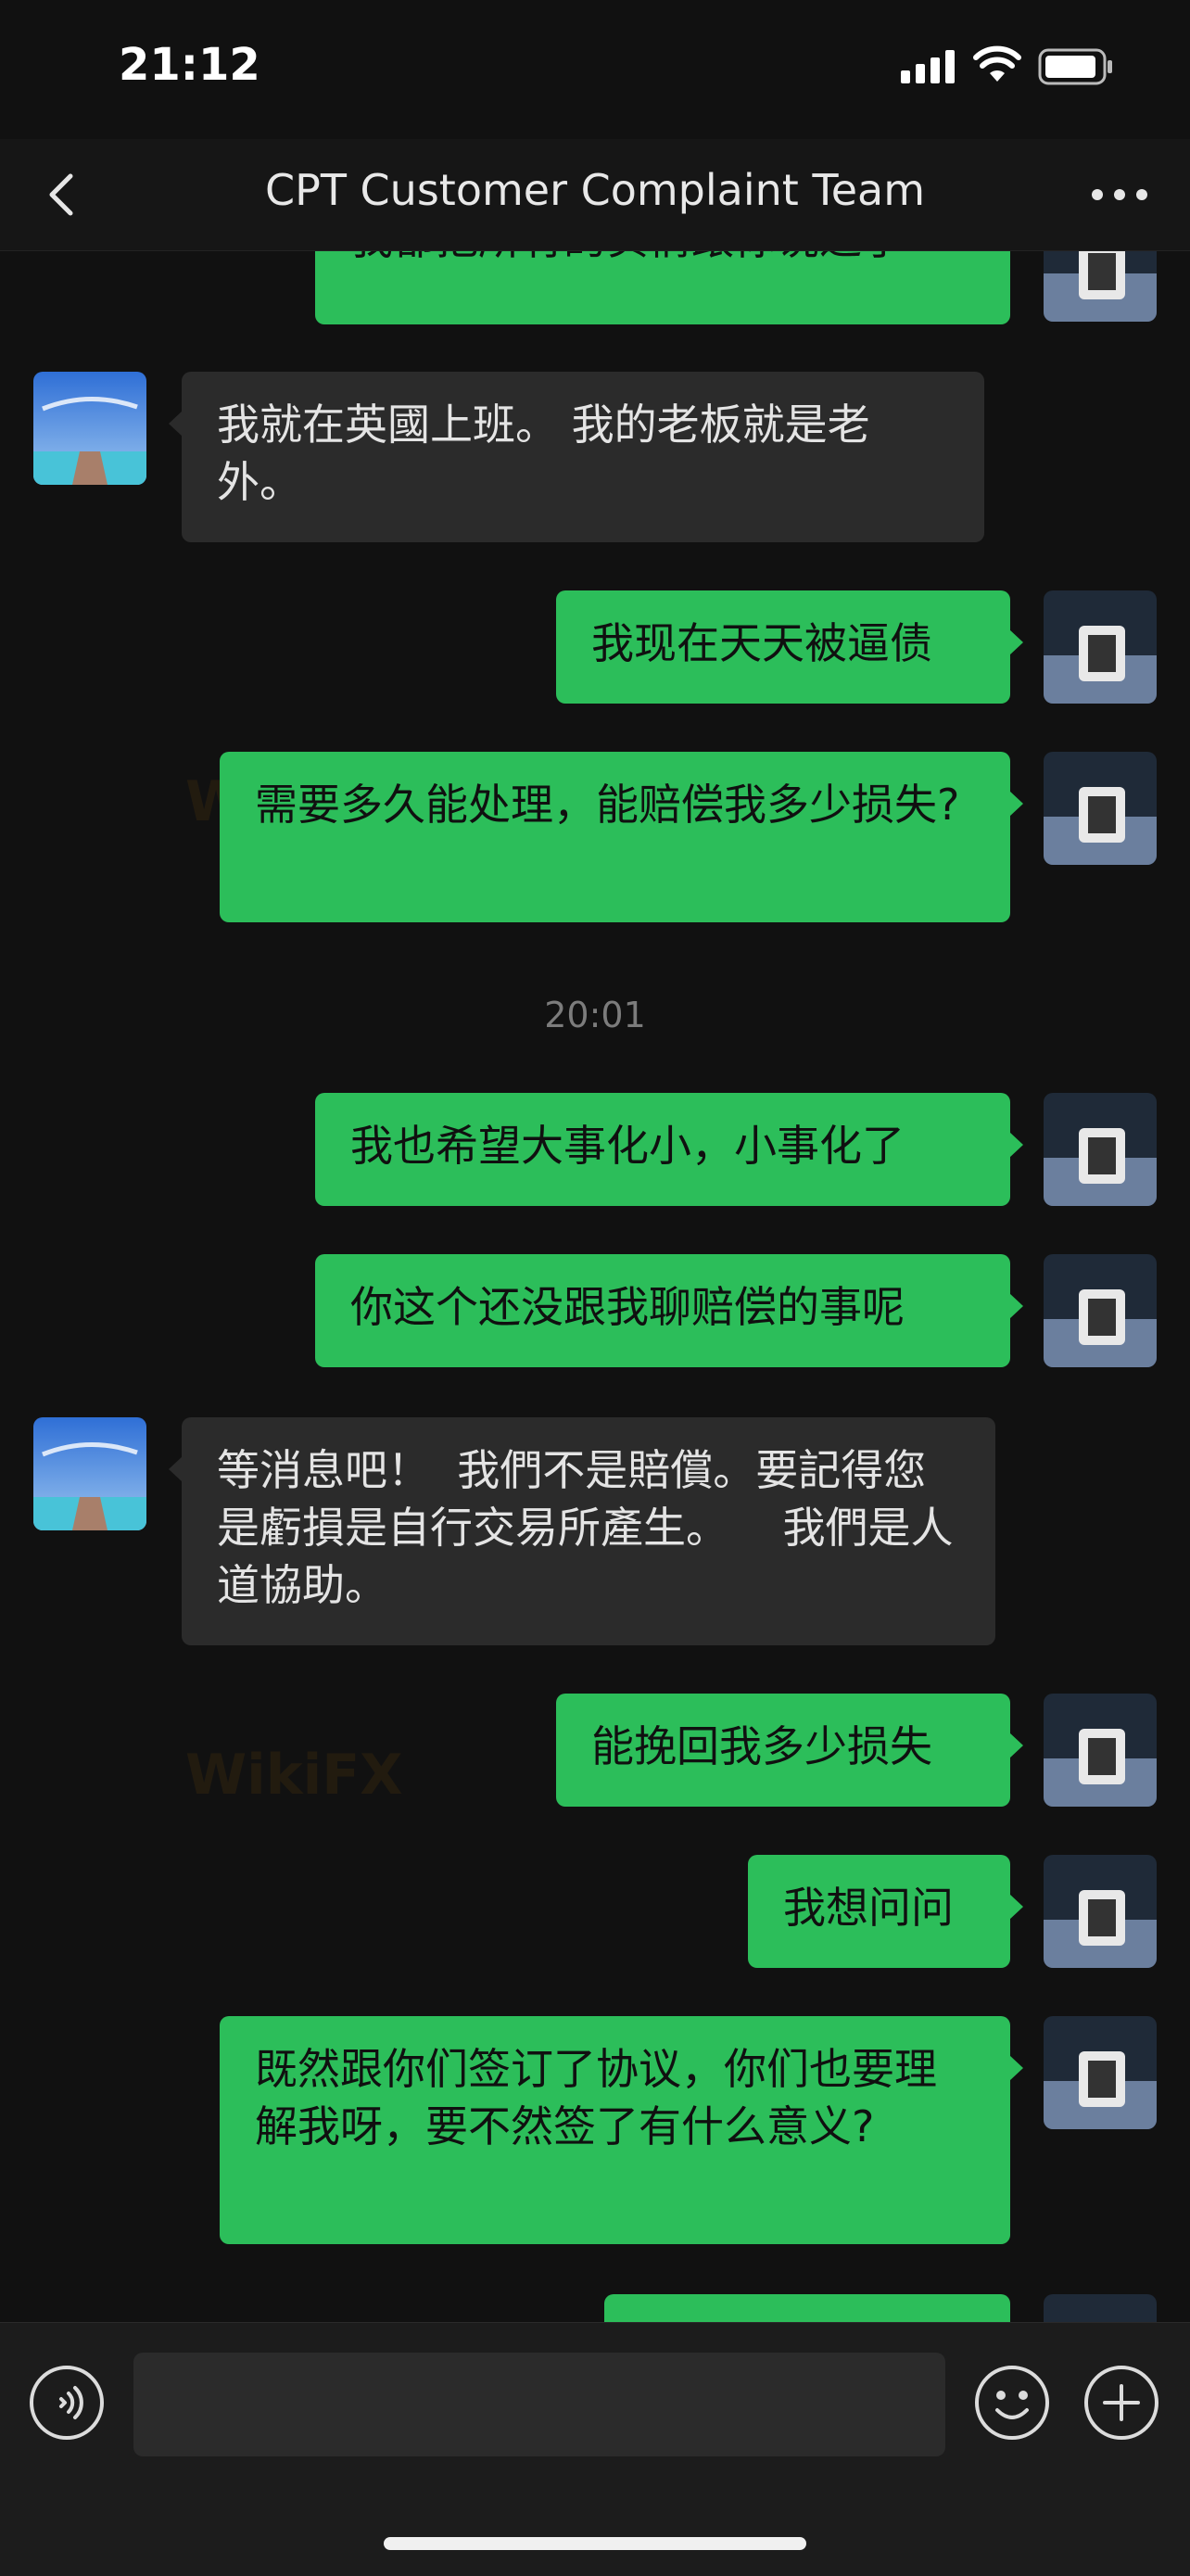 This screenshot has width=1190, height=2576. Describe the element at coordinates (189, 65) in the screenshot. I see `status-time: 21:12` at that location.